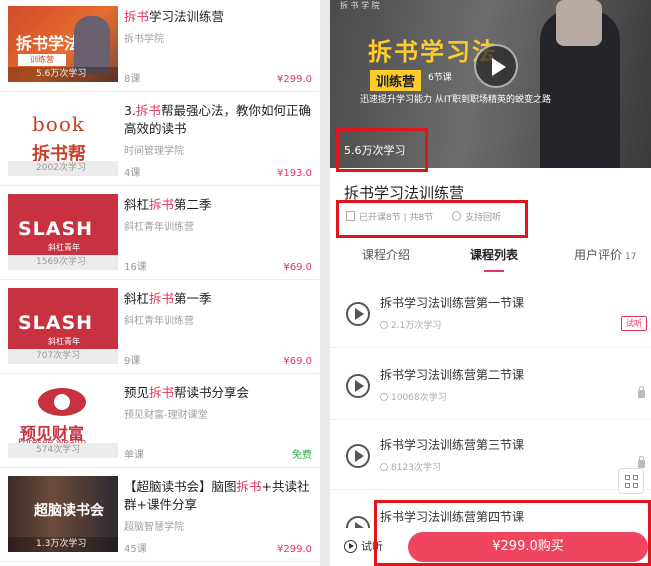 The height and width of the screenshot is (566, 651). I want to click on detail-tabs: 课程介绍 课程列表 用户评价 17, so click(490, 259).